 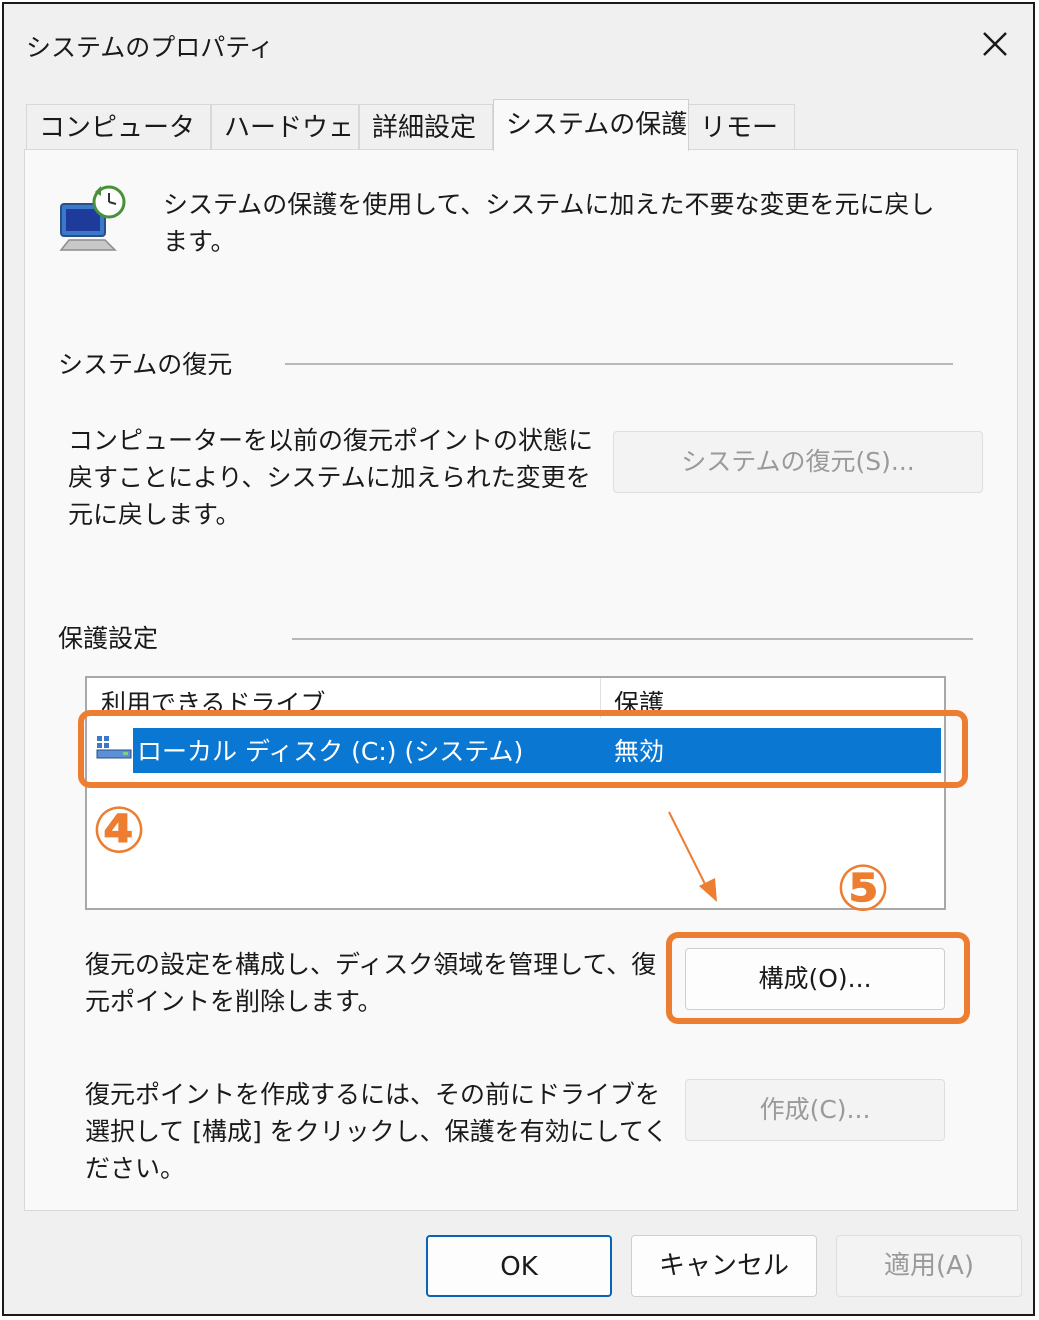 I want to click on close-button, so click(x=995, y=44).